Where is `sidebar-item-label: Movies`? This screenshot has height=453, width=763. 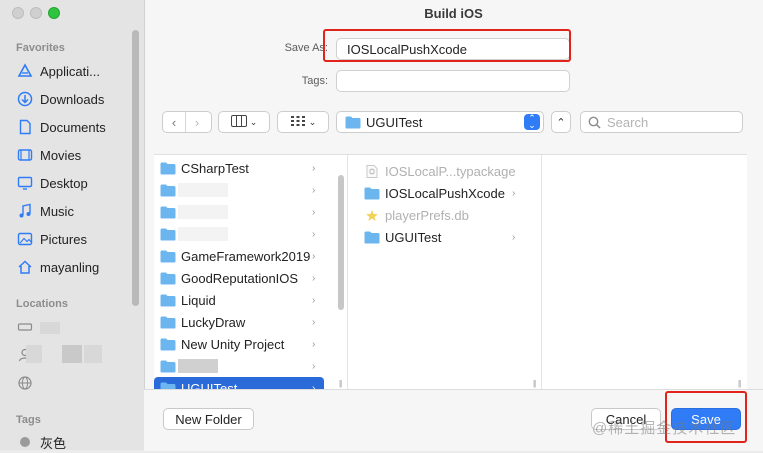 sidebar-item-label: Movies is located at coordinates (61, 155).